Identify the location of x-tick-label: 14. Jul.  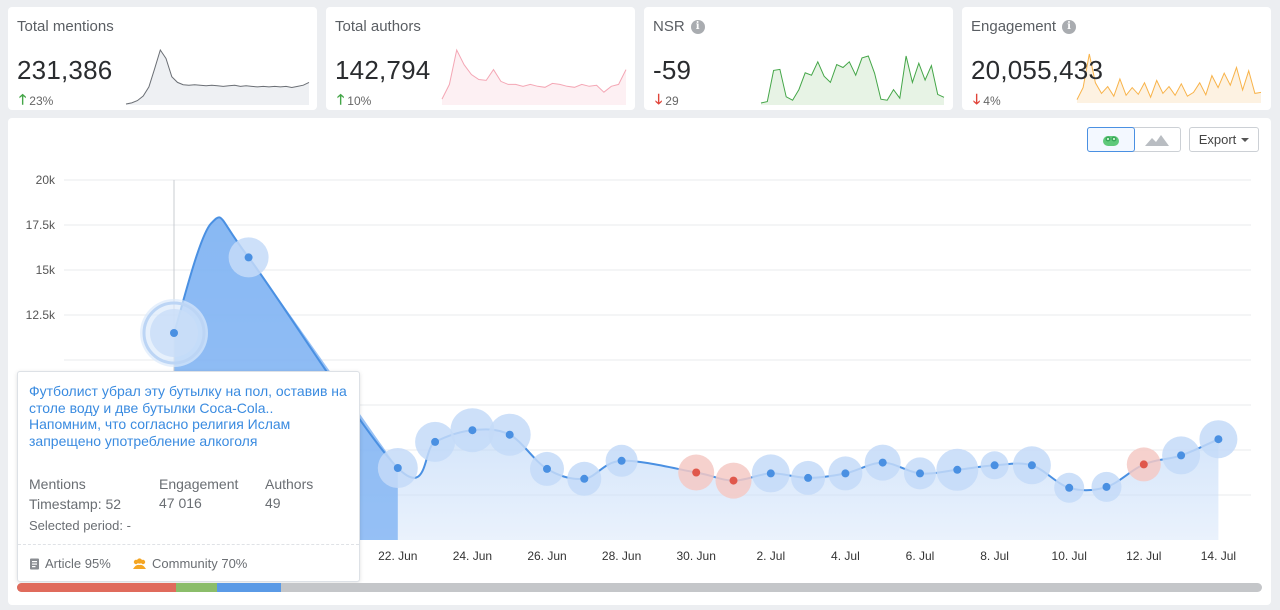
(1218, 556).